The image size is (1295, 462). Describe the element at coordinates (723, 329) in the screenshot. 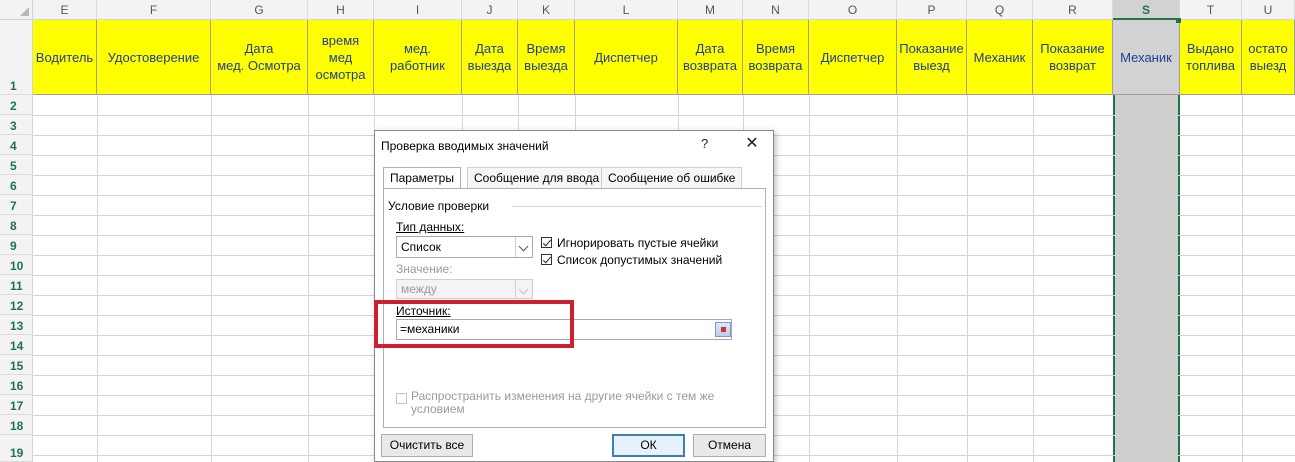

I see `range-selector-icon` at that location.